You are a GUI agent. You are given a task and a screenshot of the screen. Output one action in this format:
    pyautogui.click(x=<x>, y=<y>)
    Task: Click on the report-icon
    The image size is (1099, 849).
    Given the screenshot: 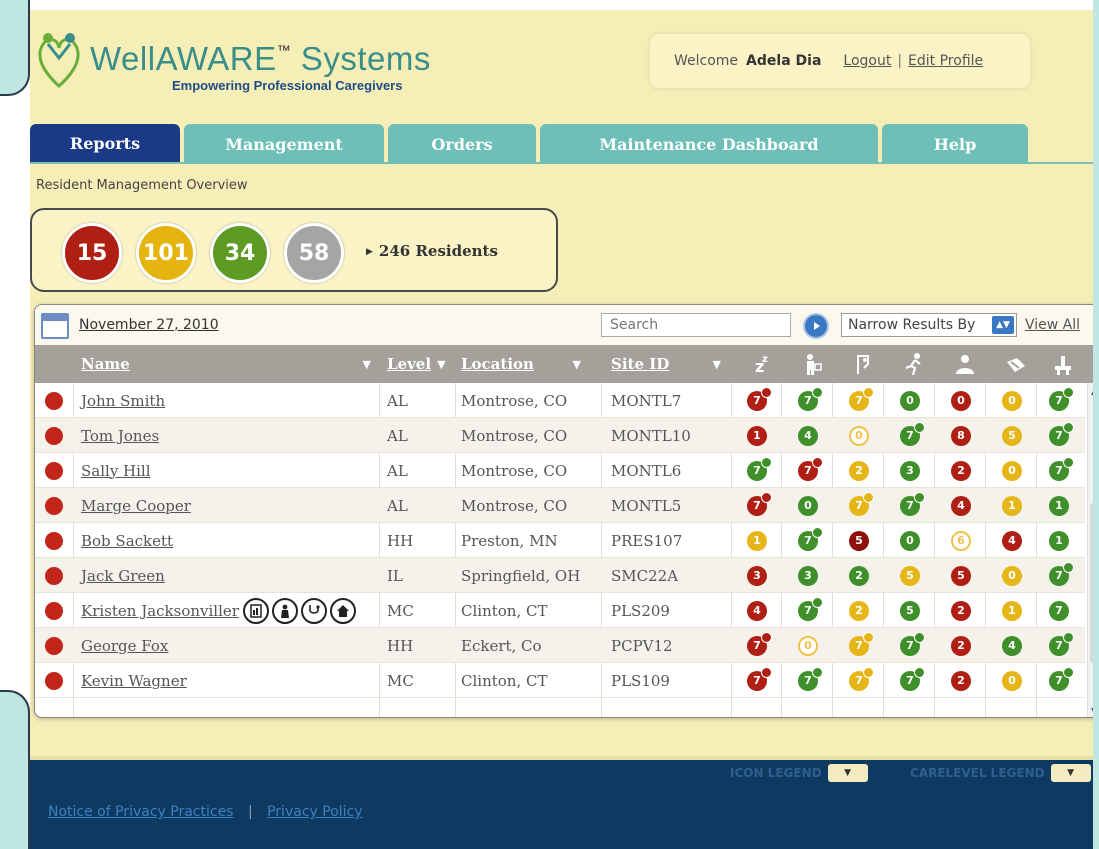 What is the action you would take?
    pyautogui.click(x=255, y=610)
    